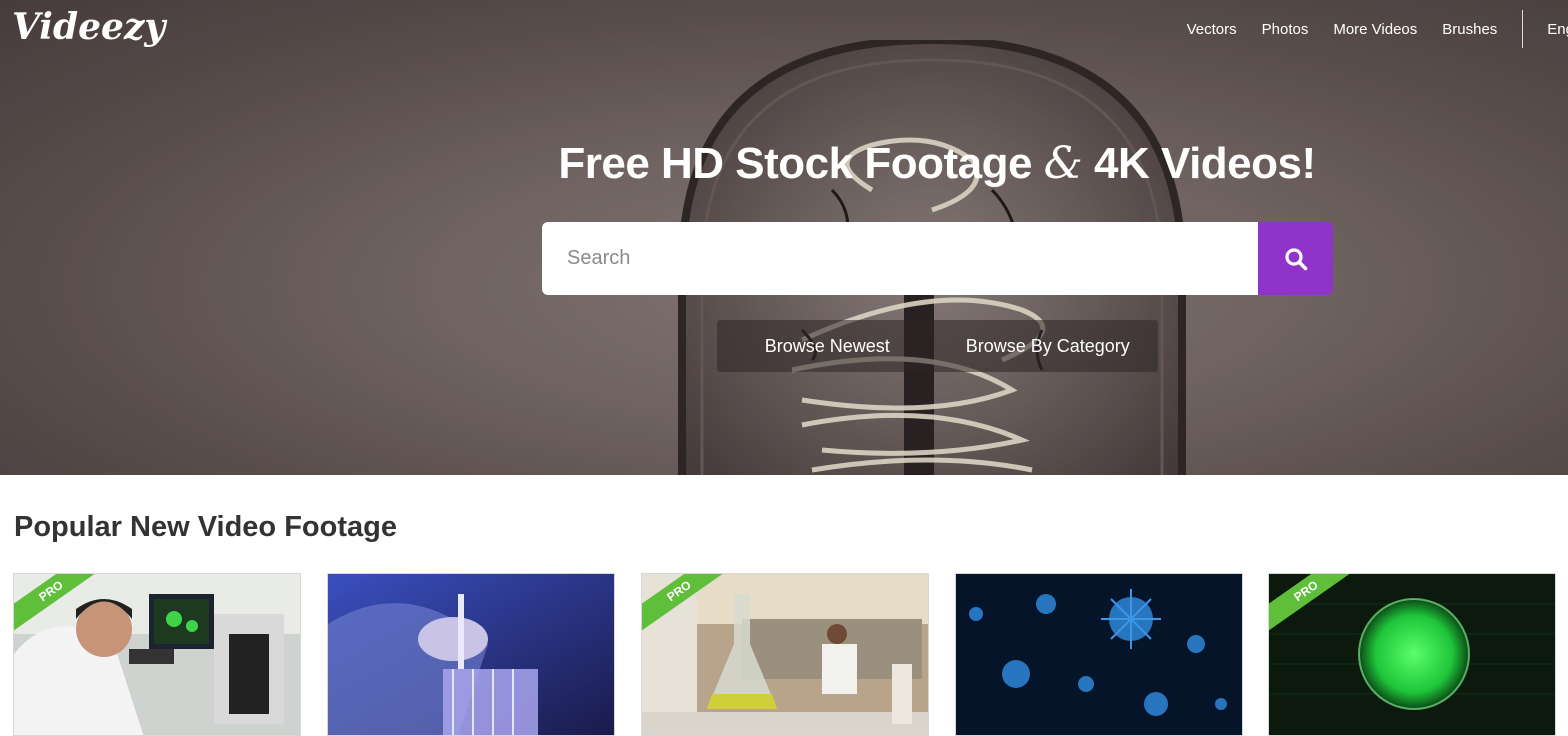 This screenshot has width=1568, height=736. What do you see at coordinates (1469, 29) in the screenshot?
I see `nav-link-brushes: Brushes` at bounding box center [1469, 29].